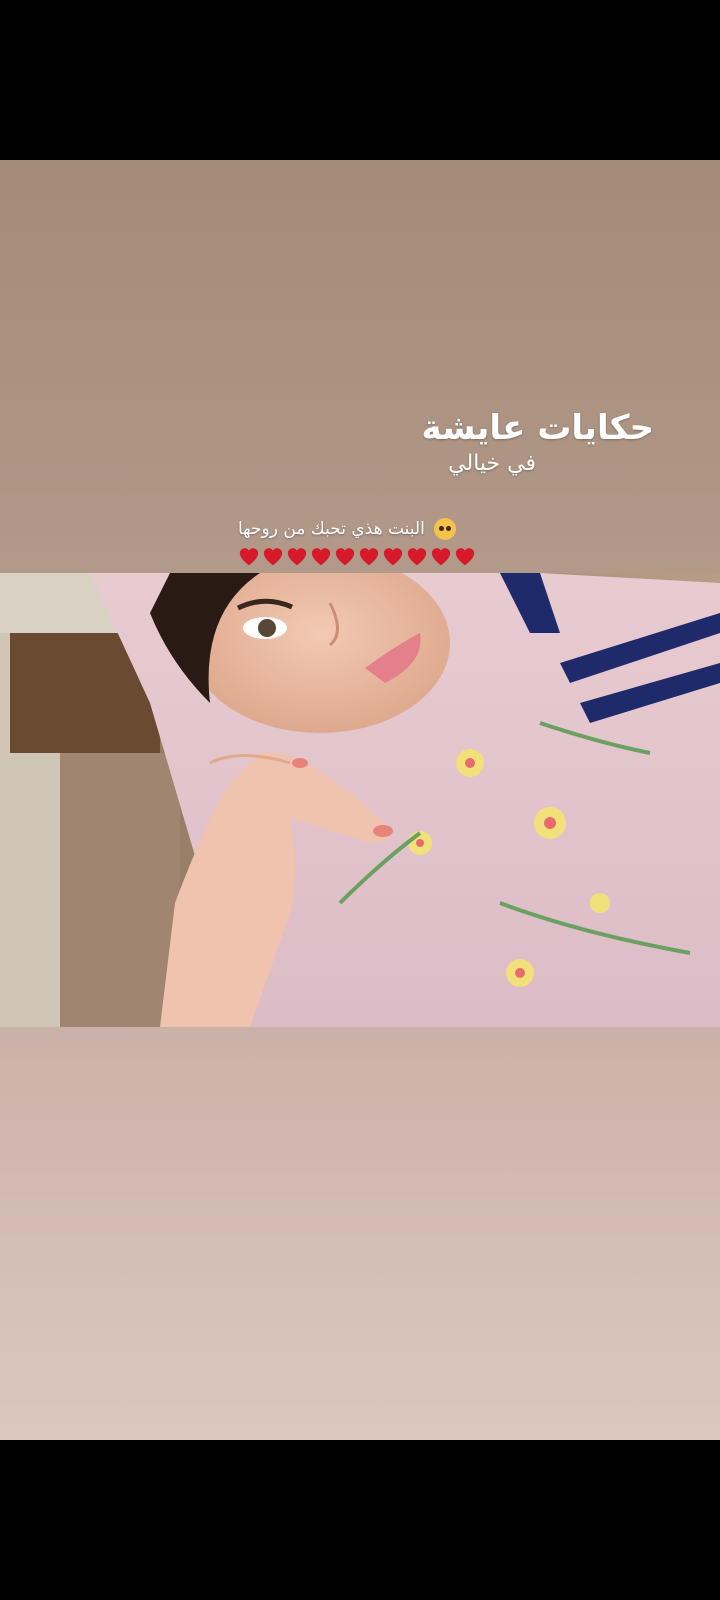  What do you see at coordinates (360, 80) in the screenshot?
I see `top-black-bar` at bounding box center [360, 80].